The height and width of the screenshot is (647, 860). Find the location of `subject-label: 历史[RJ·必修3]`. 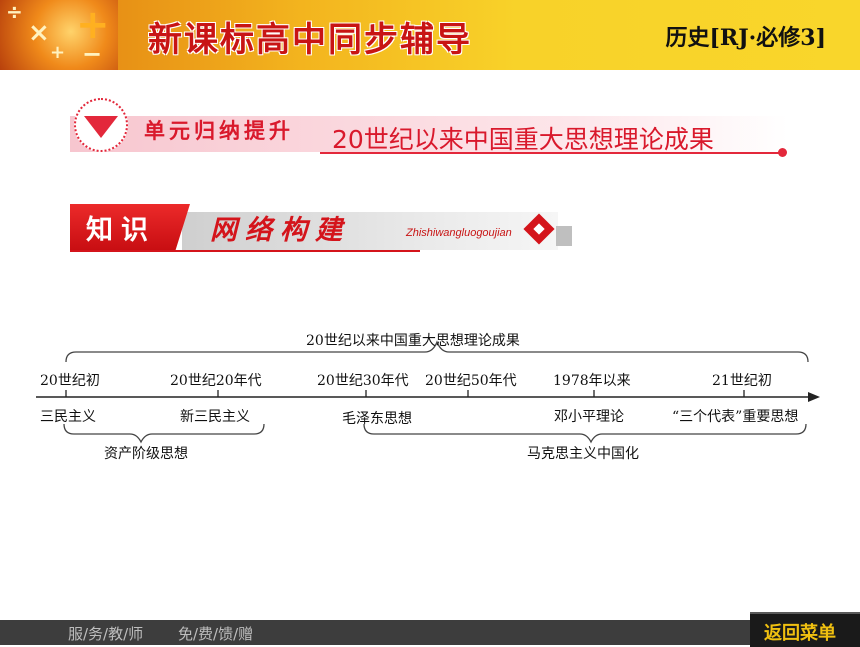

subject-label: 历史[RJ·必修3] is located at coordinates (745, 38).